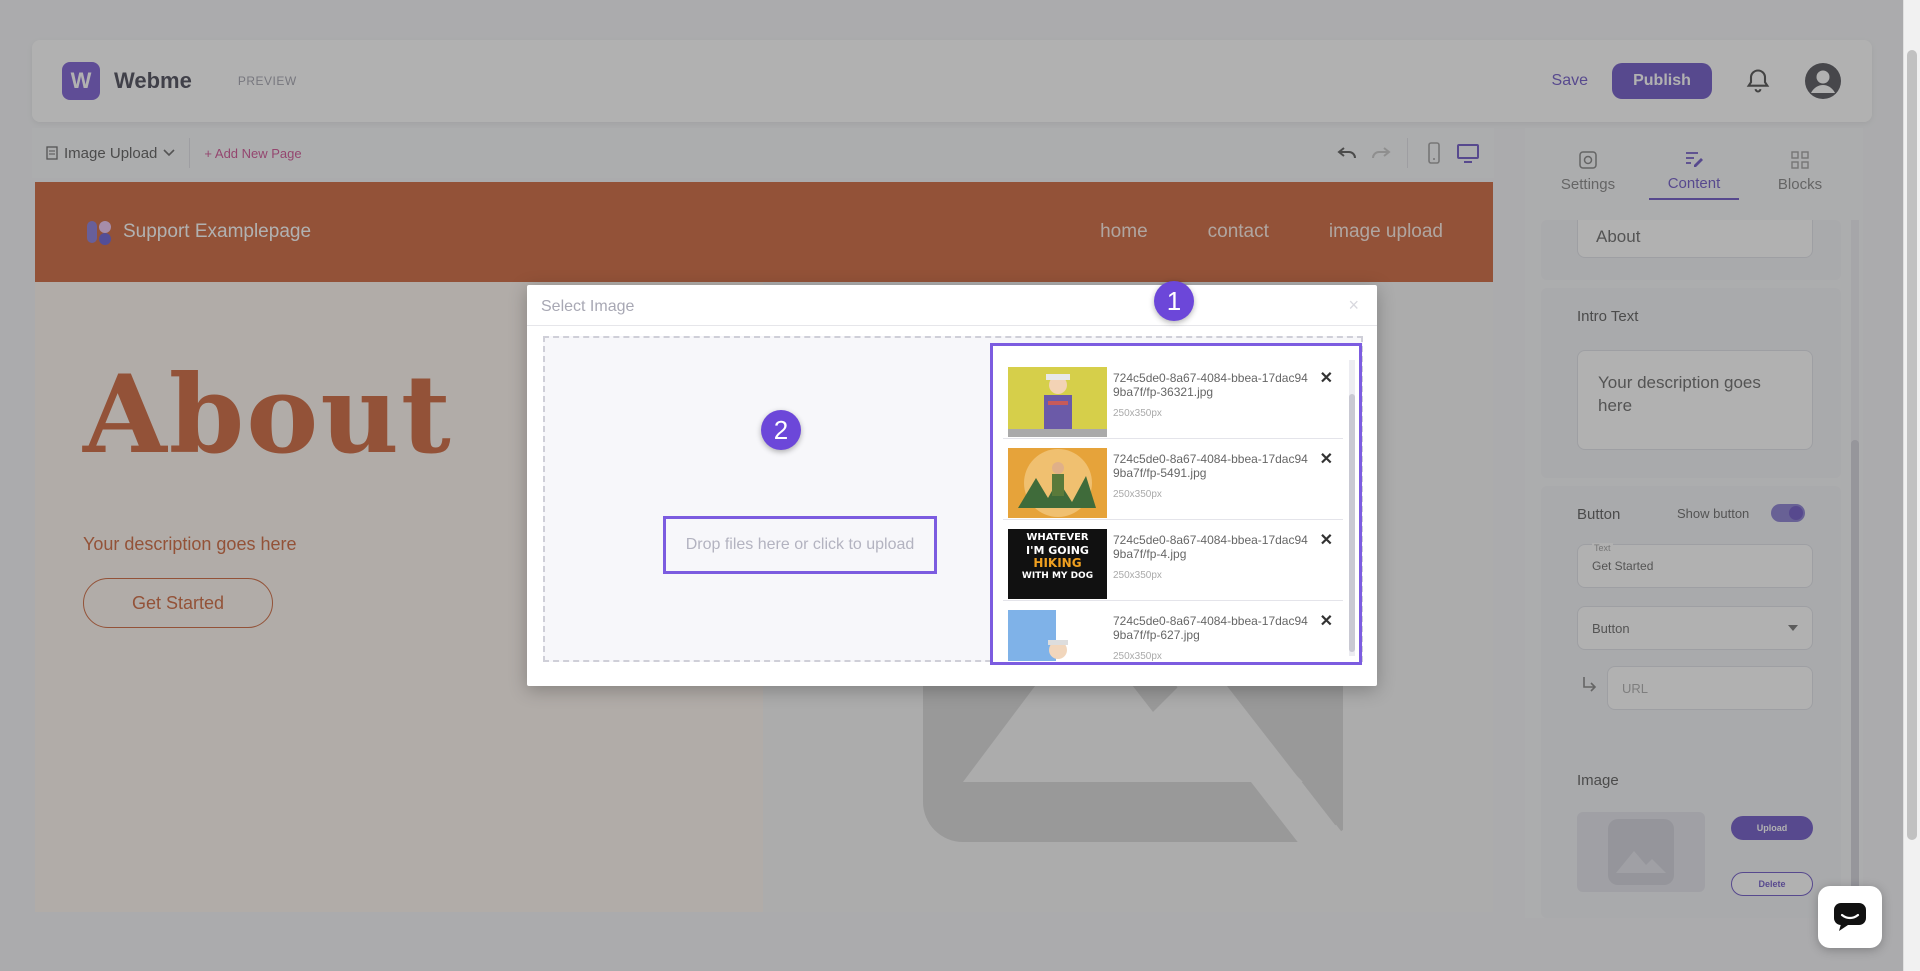  I want to click on thumbnail-text-line: WHATEVER, so click(1057, 537).